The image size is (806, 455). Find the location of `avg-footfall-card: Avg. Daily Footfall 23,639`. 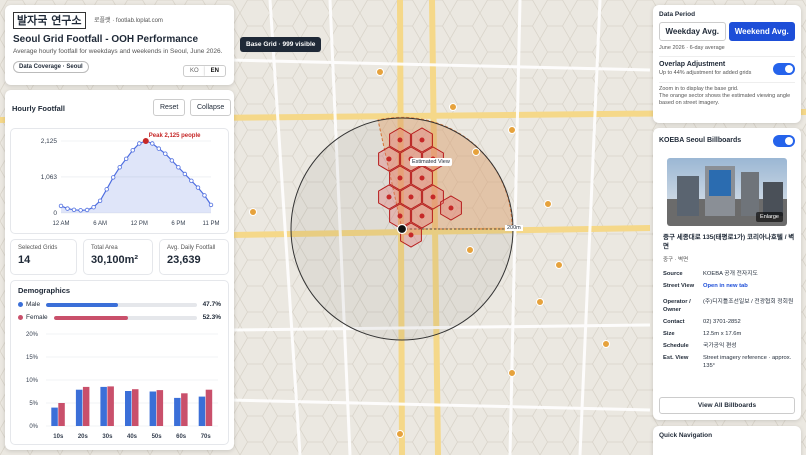

avg-footfall-card: Avg. Daily Footfall 23,639 is located at coordinates (194, 257).